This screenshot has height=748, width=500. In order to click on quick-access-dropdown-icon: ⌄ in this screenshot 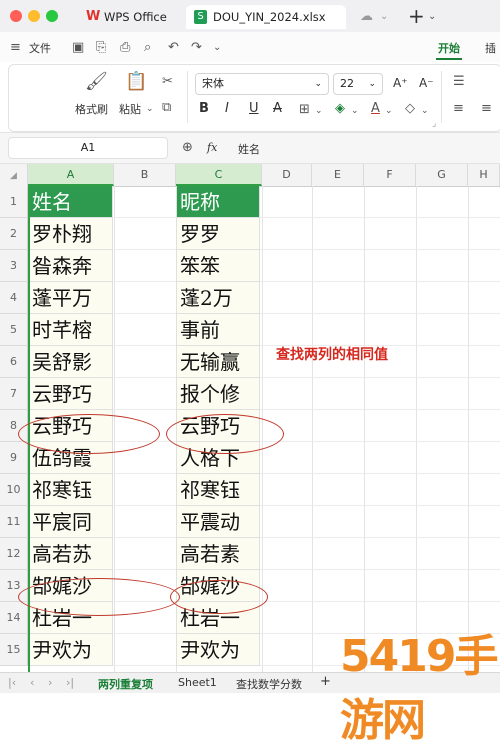, I will do `click(217, 48)`.